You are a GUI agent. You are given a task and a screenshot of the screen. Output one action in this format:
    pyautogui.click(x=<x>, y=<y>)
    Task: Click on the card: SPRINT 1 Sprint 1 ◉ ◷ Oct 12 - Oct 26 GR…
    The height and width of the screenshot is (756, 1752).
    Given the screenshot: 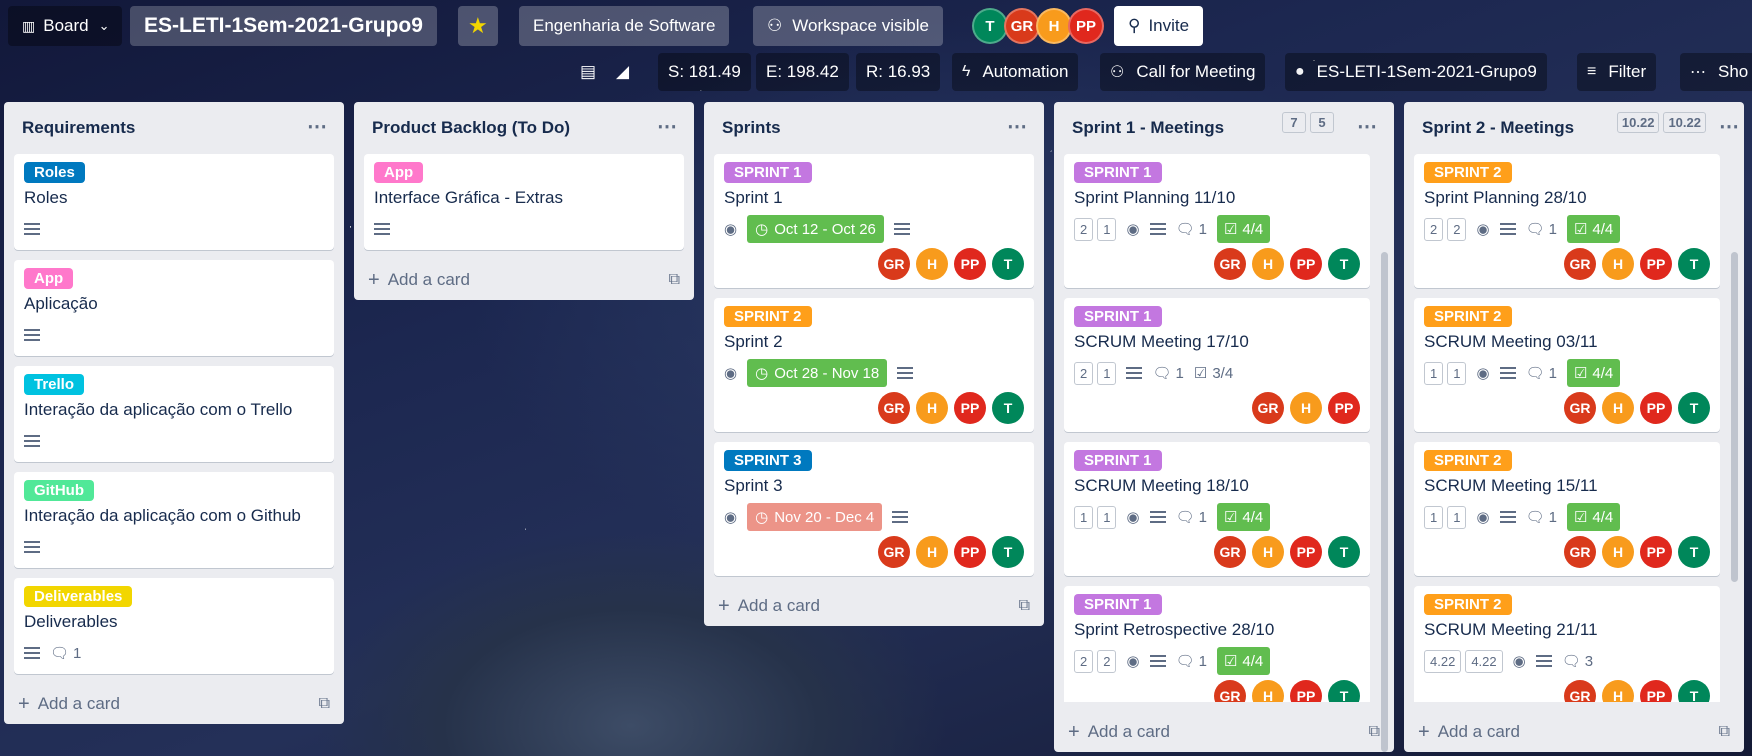 What is the action you would take?
    pyautogui.click(x=874, y=221)
    